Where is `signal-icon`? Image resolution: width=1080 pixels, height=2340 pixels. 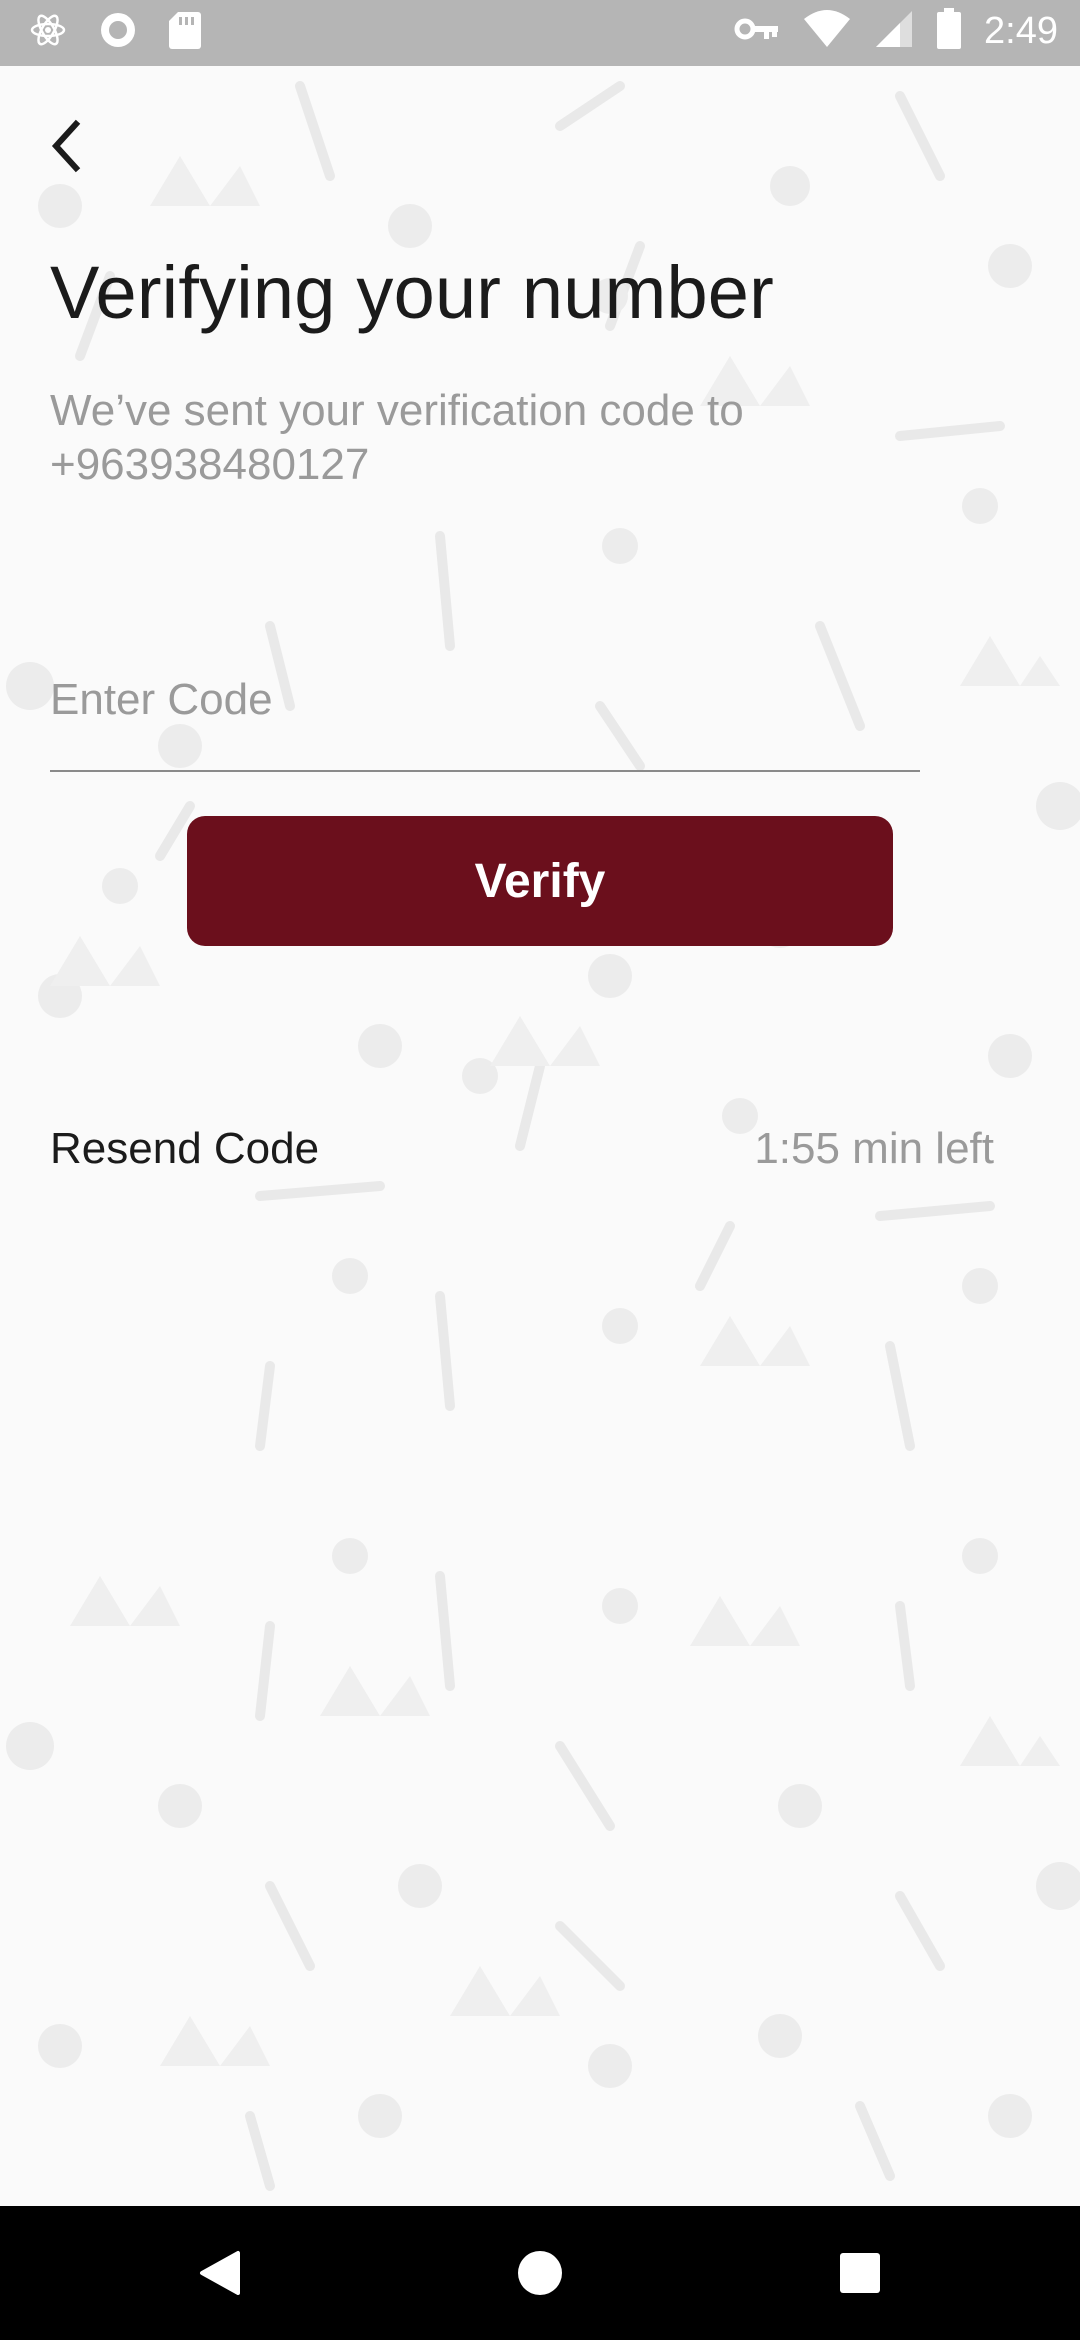
signal-icon is located at coordinates (894, 31).